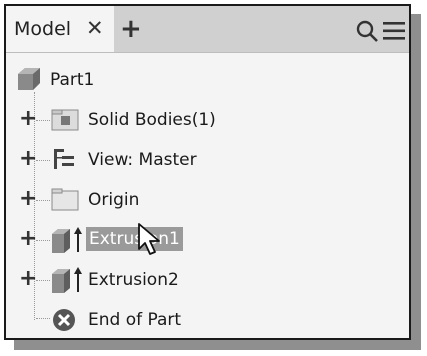 The height and width of the screenshot is (356, 427). I want to click on tree-item-label: Extrusion1, so click(134, 239).